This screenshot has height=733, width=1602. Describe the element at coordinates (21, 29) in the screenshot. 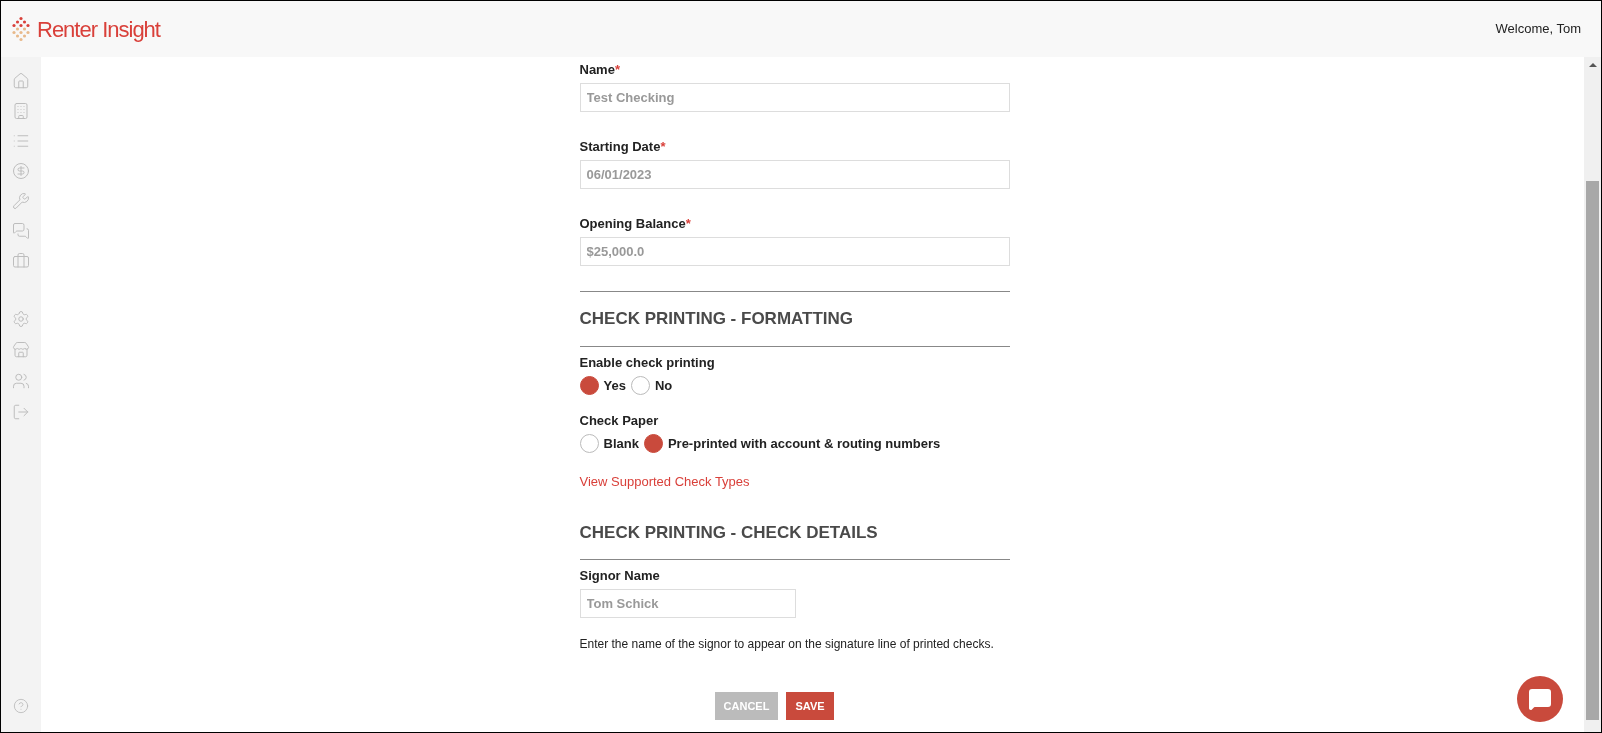

I see `logo-icon` at that location.